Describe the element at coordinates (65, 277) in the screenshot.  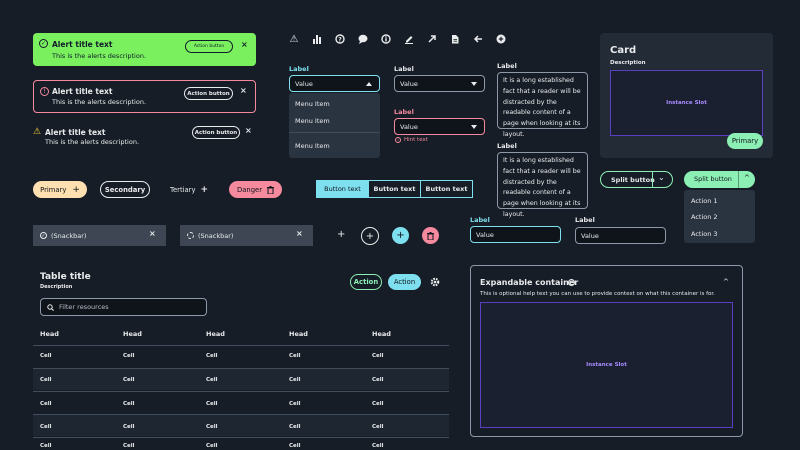
I see `table-title: Table title` at that location.